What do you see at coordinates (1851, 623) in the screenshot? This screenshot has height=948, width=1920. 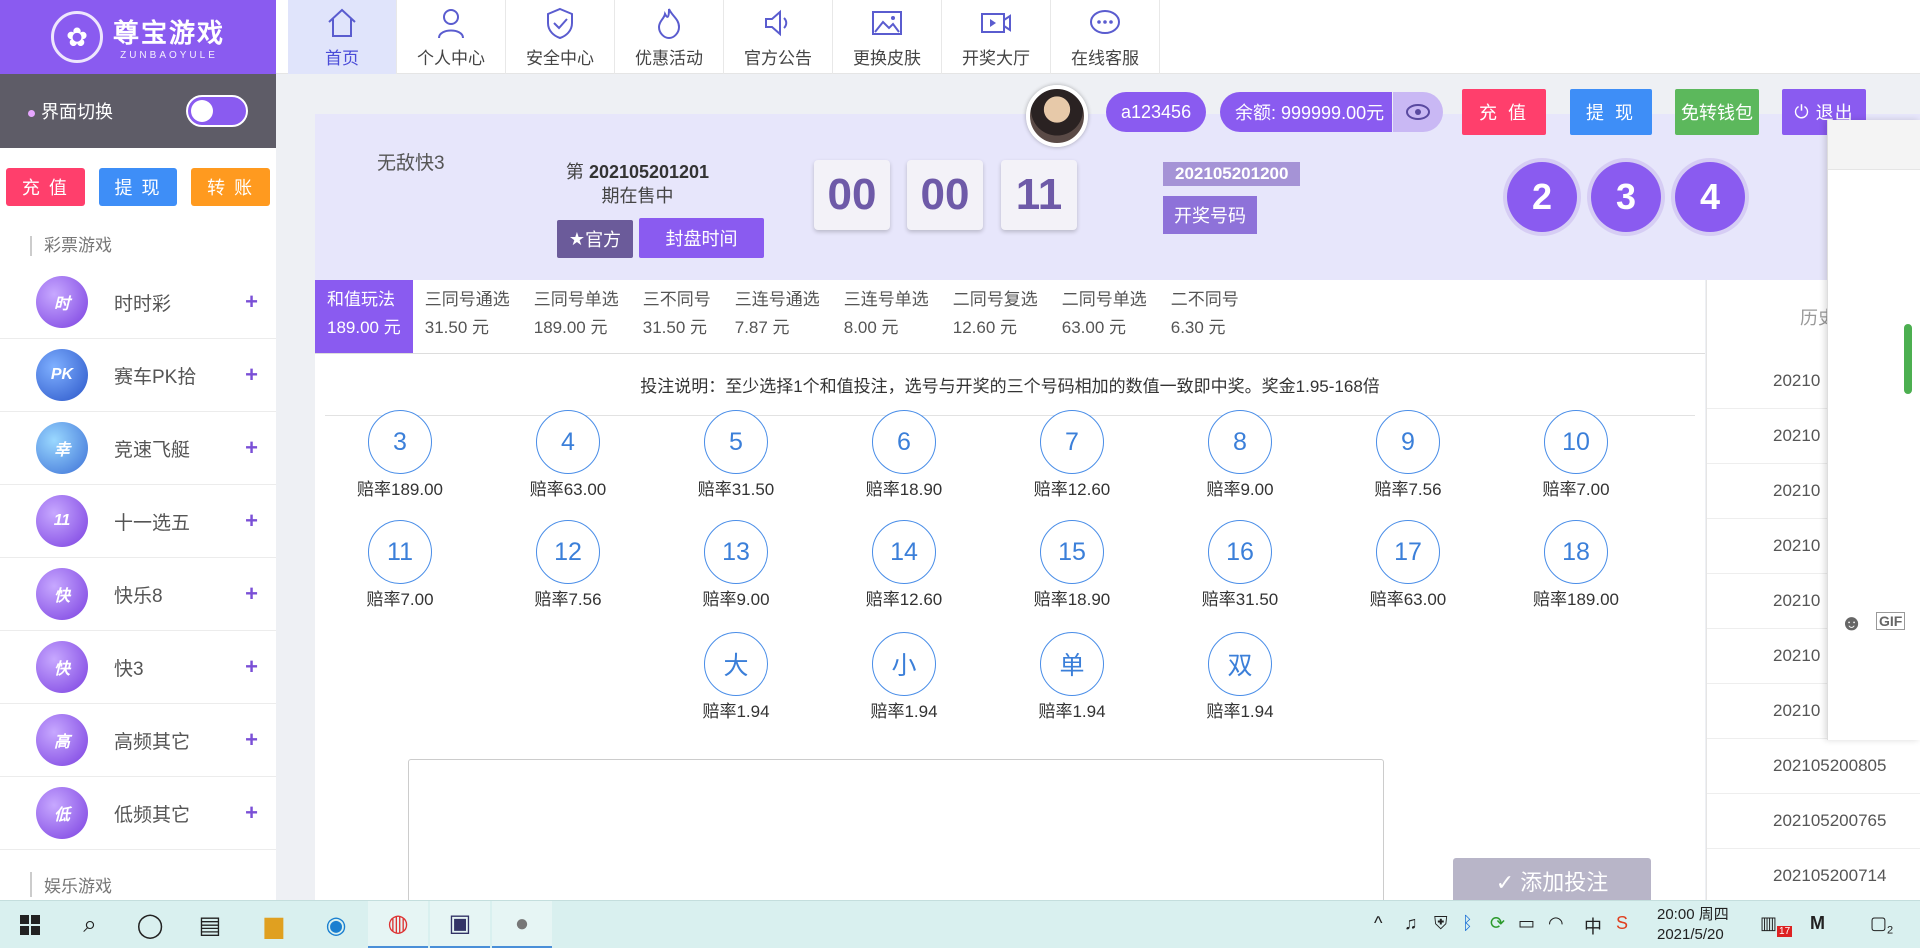 I see `emoji-icon: ☻` at bounding box center [1851, 623].